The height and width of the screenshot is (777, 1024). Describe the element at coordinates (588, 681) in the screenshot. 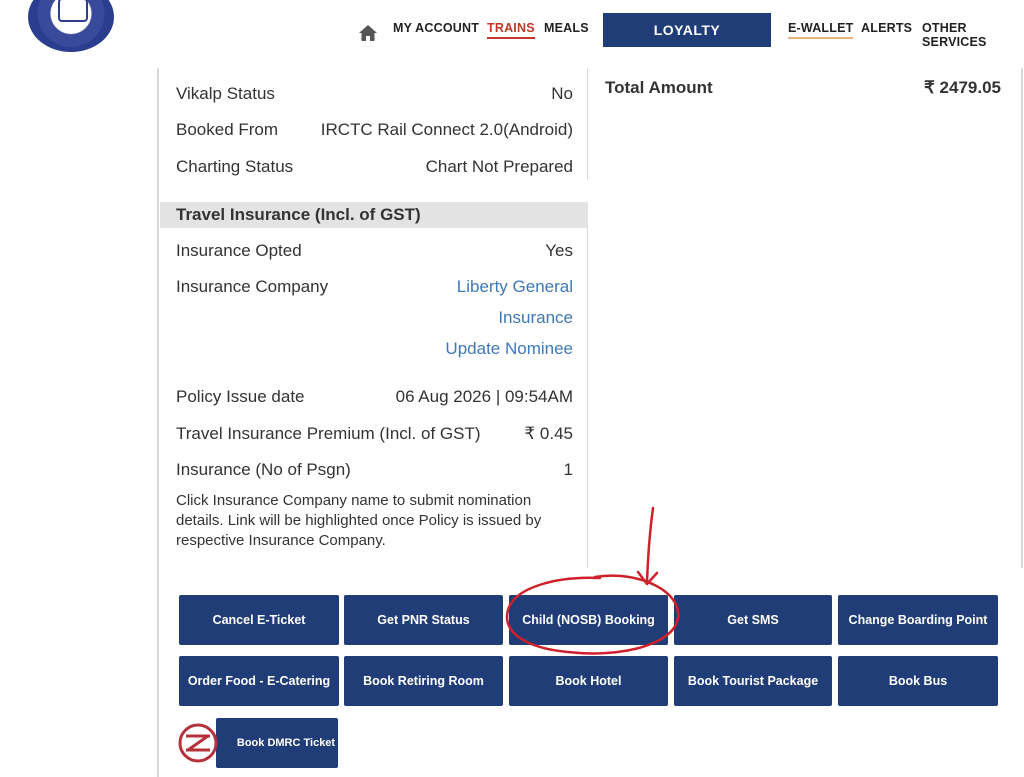

I see `book-hotel-button: Book Hotel` at that location.